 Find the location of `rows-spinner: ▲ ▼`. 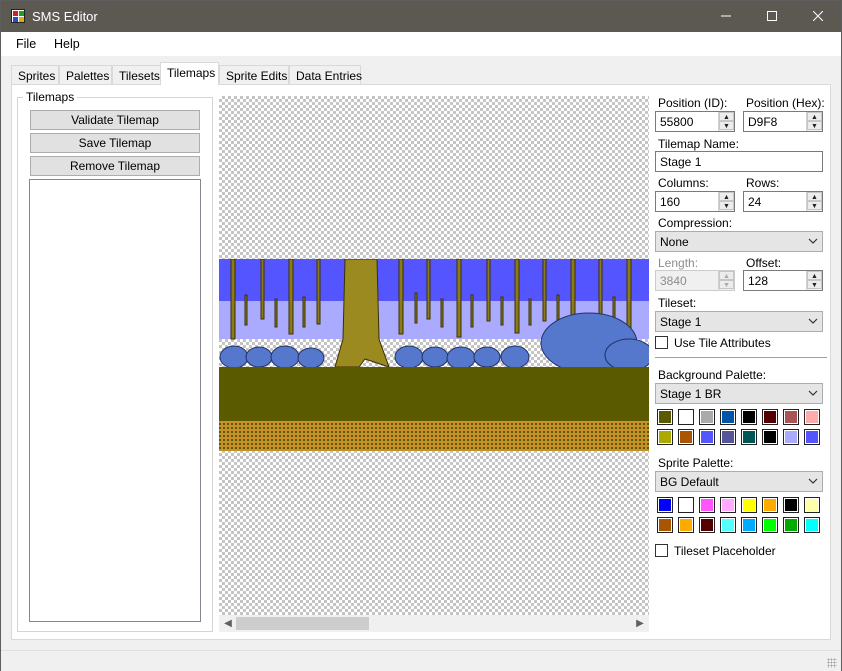

rows-spinner: ▲ ▼ is located at coordinates (814, 201).